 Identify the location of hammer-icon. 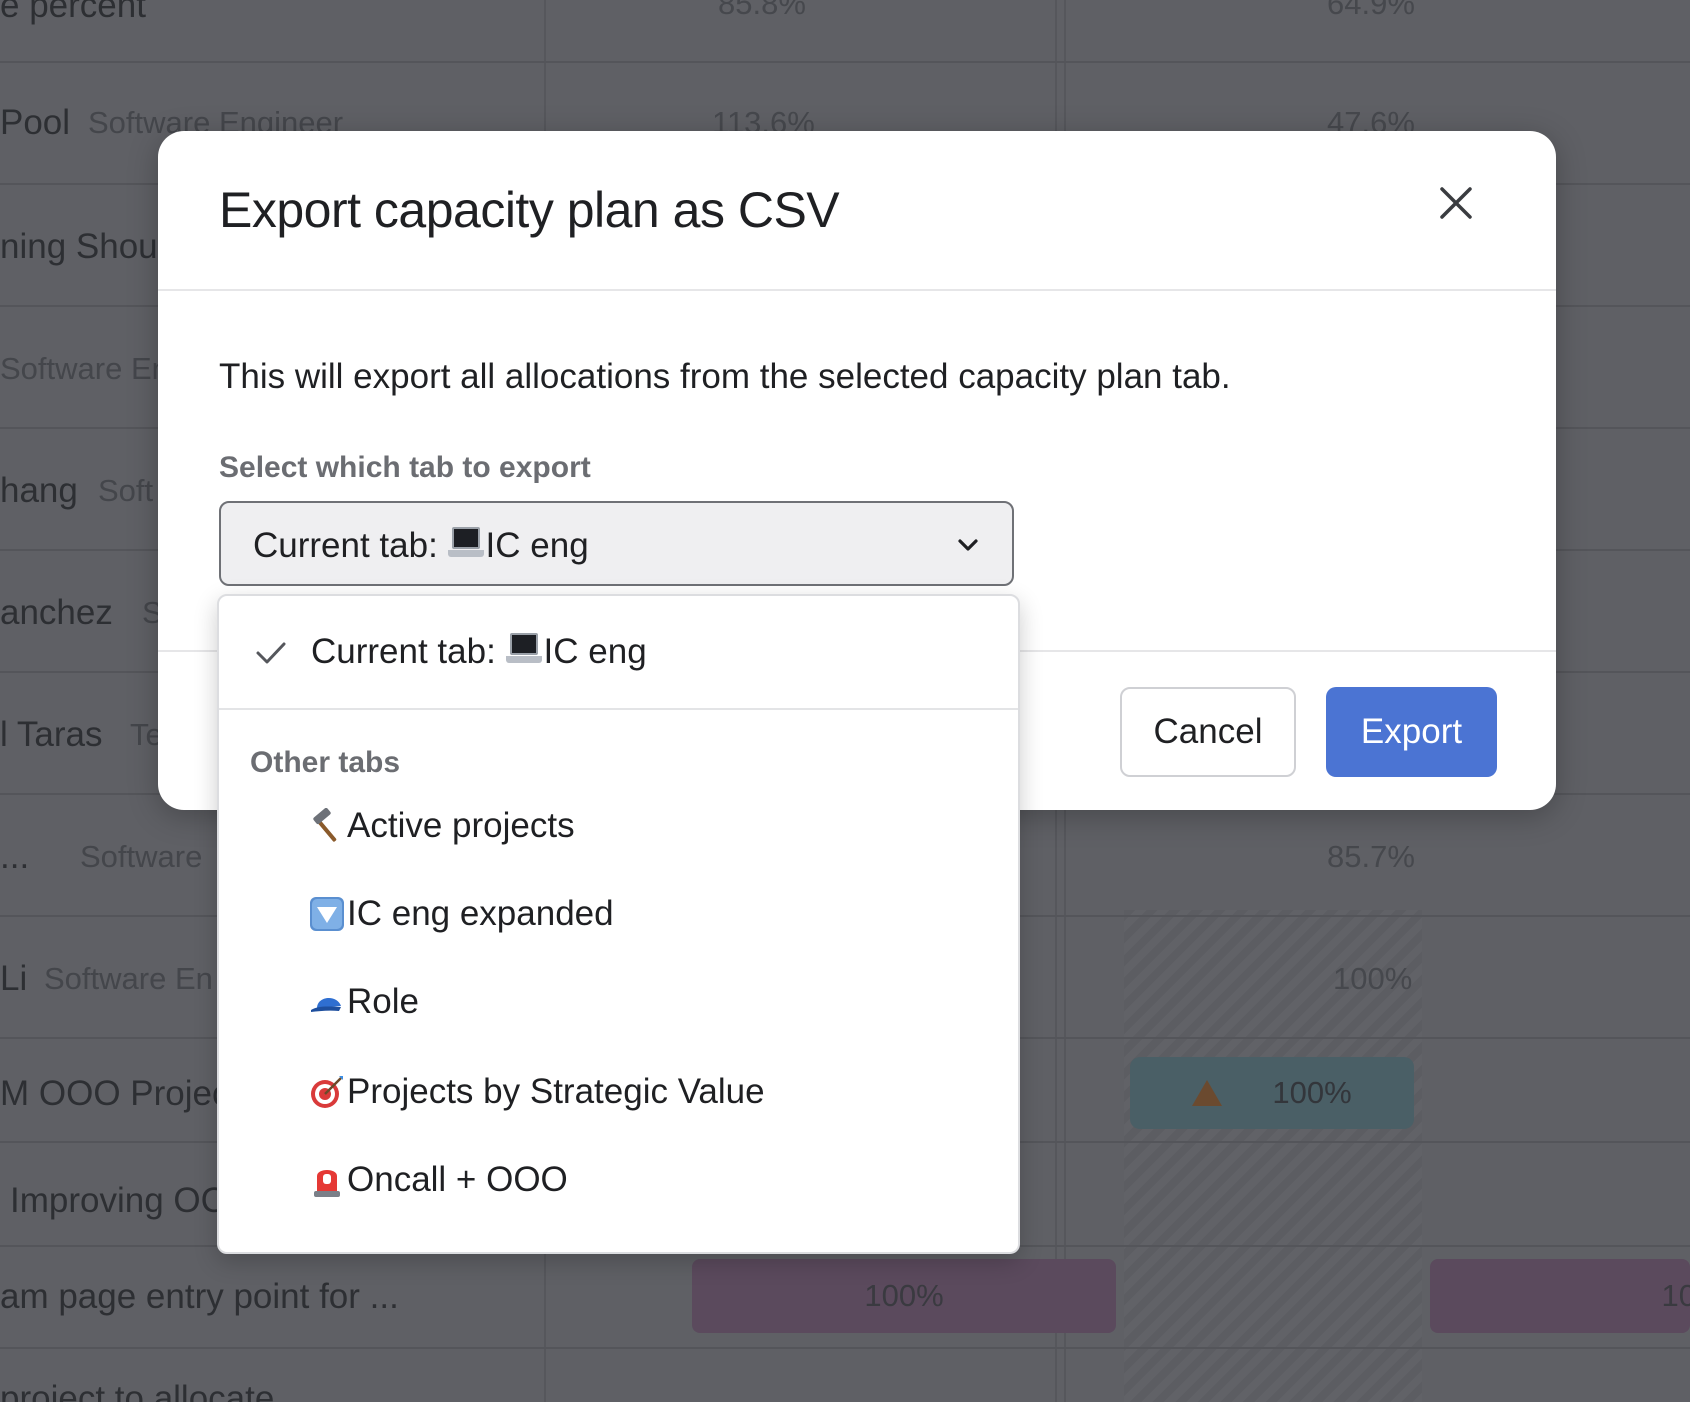
(325, 825).